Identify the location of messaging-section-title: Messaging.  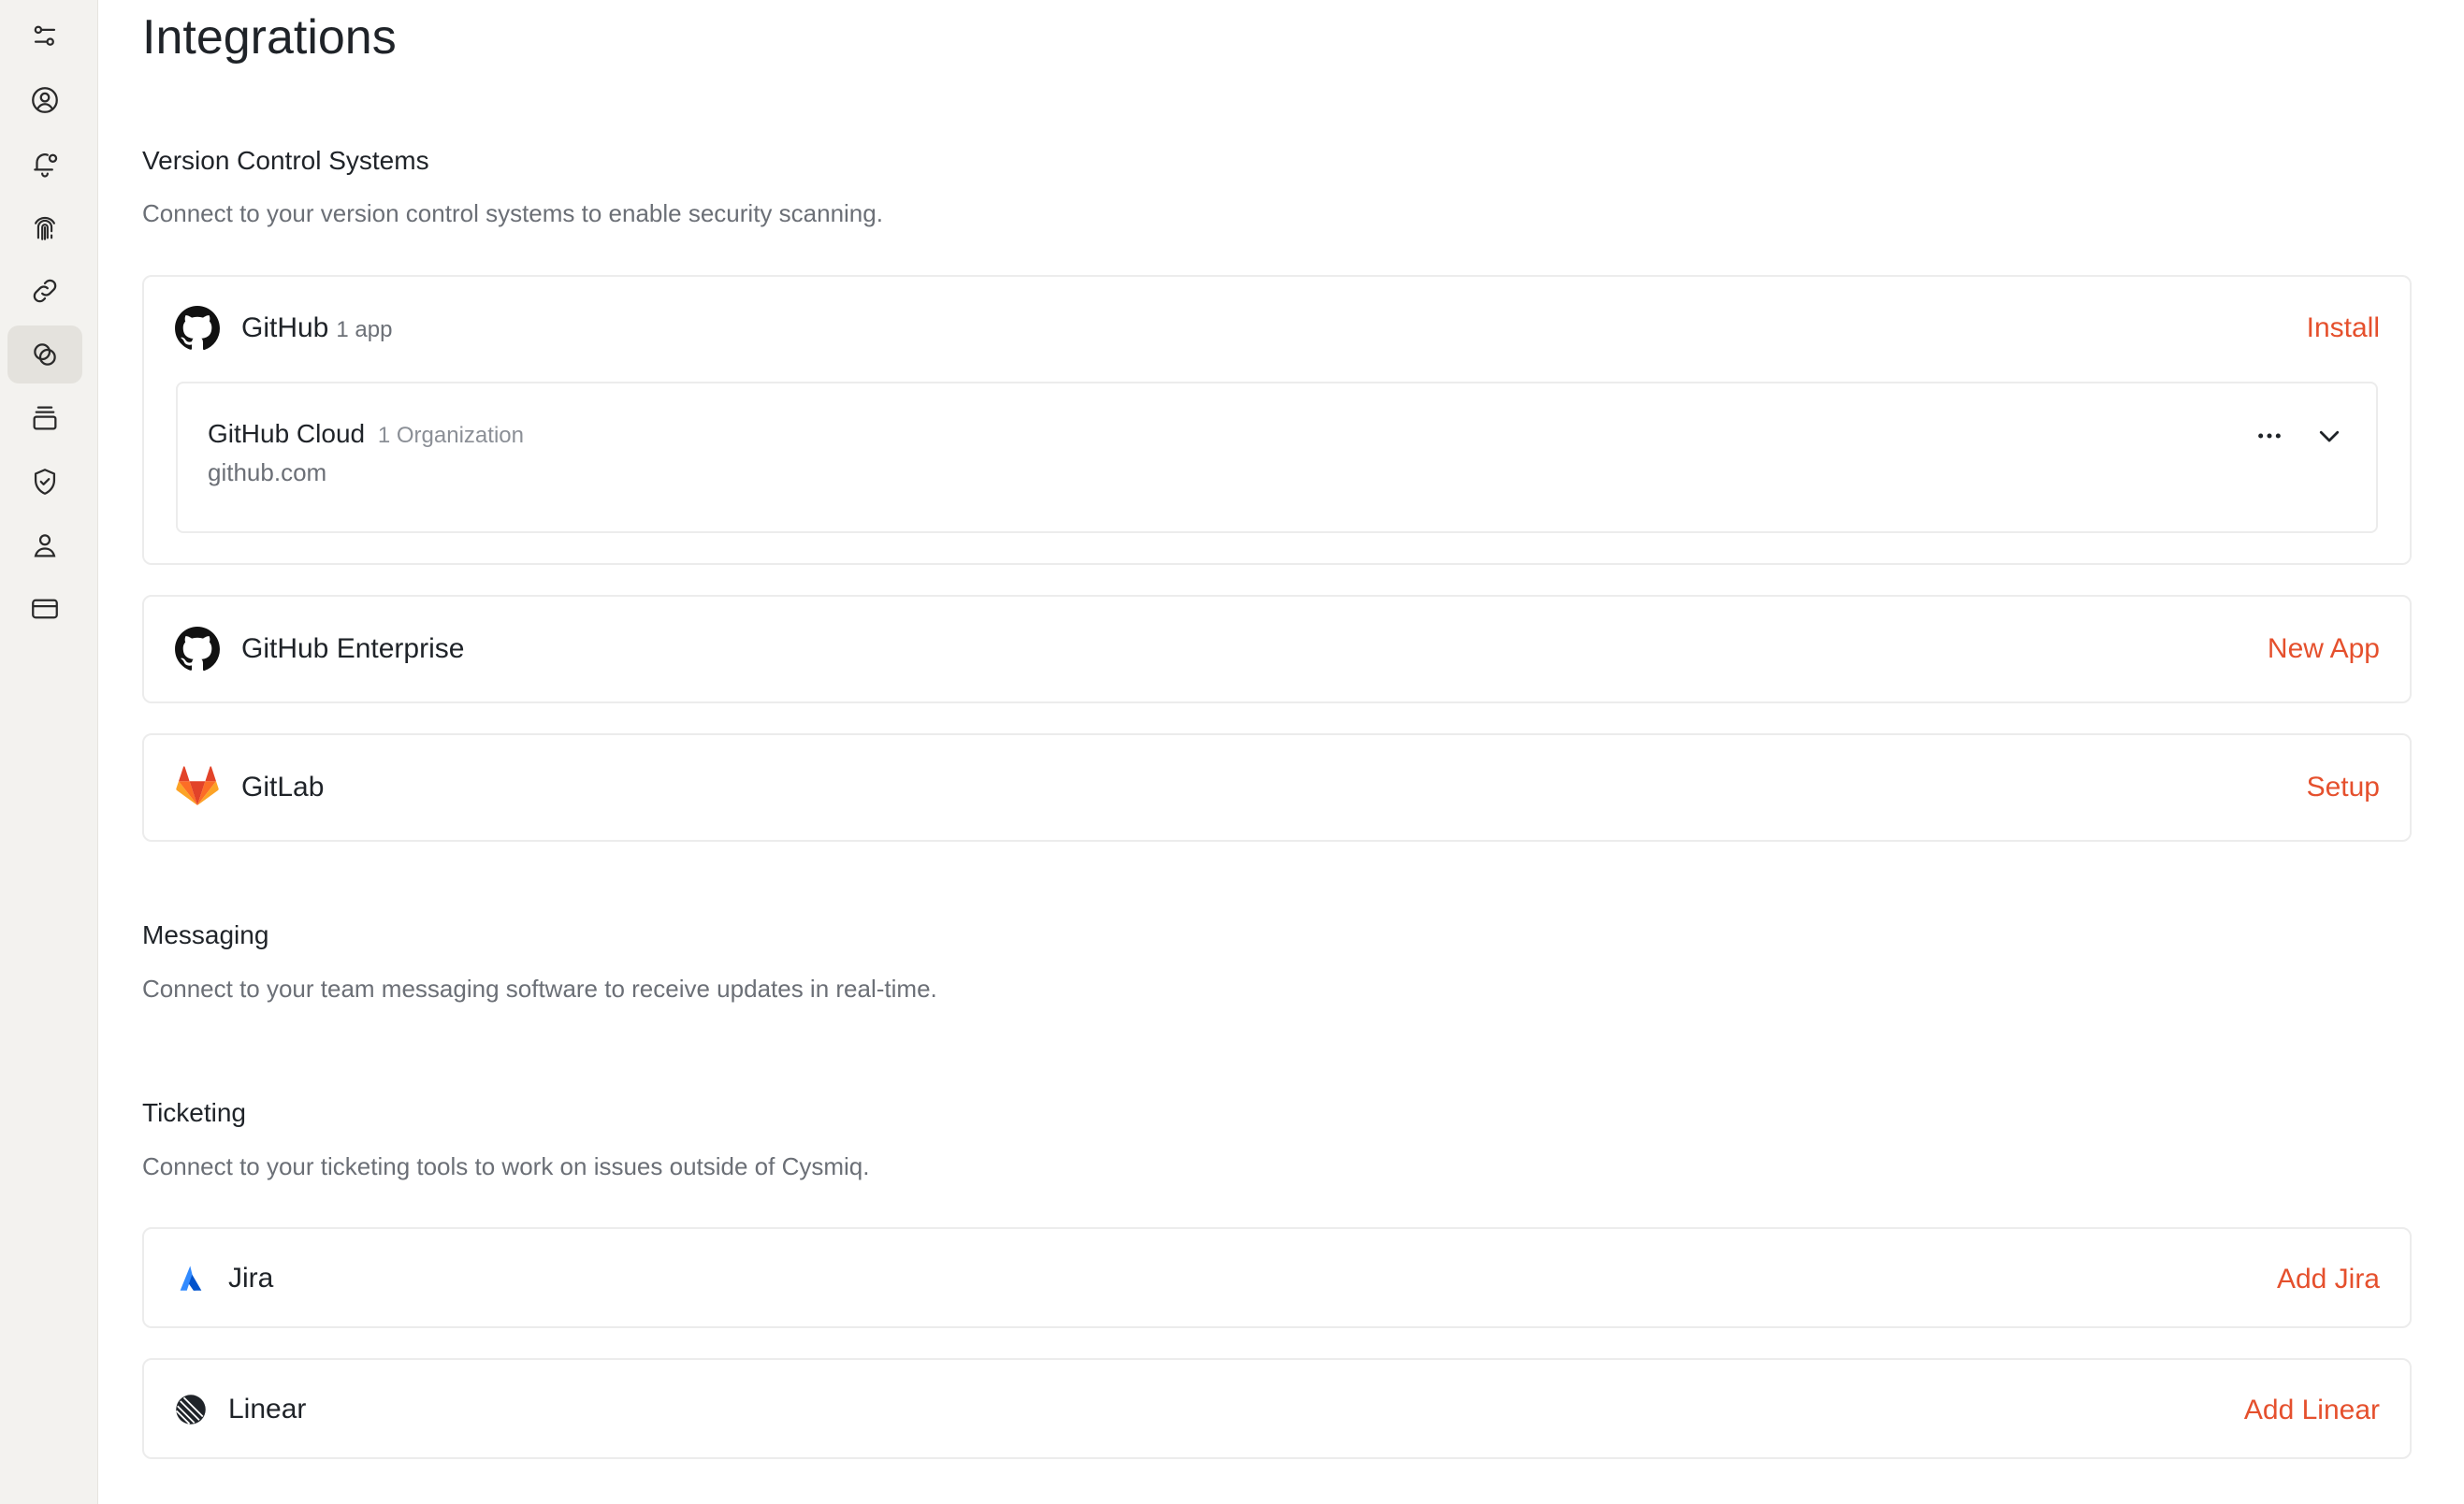
(206, 934).